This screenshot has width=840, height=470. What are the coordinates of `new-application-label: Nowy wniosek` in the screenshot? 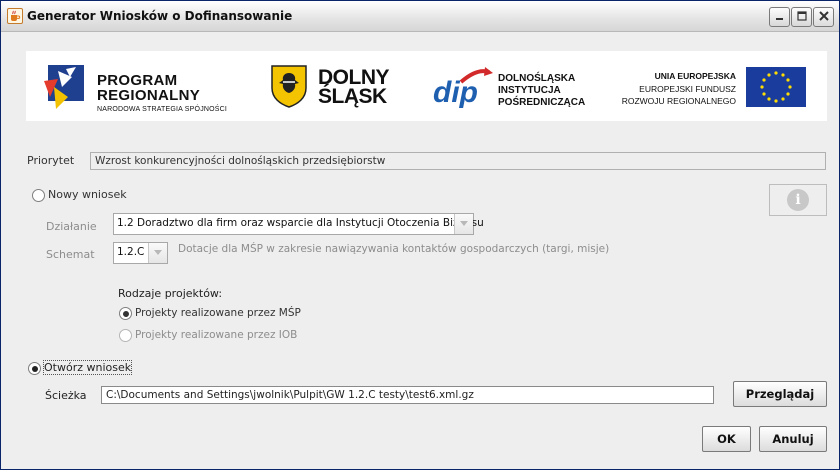 It's located at (87, 194).